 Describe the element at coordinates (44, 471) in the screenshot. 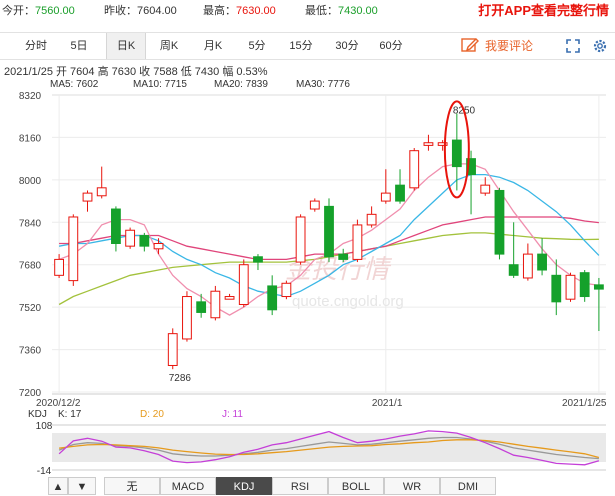

I see `kdj-tick-label: -14` at that location.